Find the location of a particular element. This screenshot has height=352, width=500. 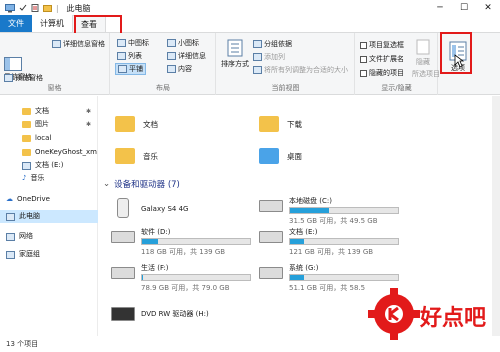

item-checkboxes-toggle: 项目复选框 is located at coordinates (382, 45).